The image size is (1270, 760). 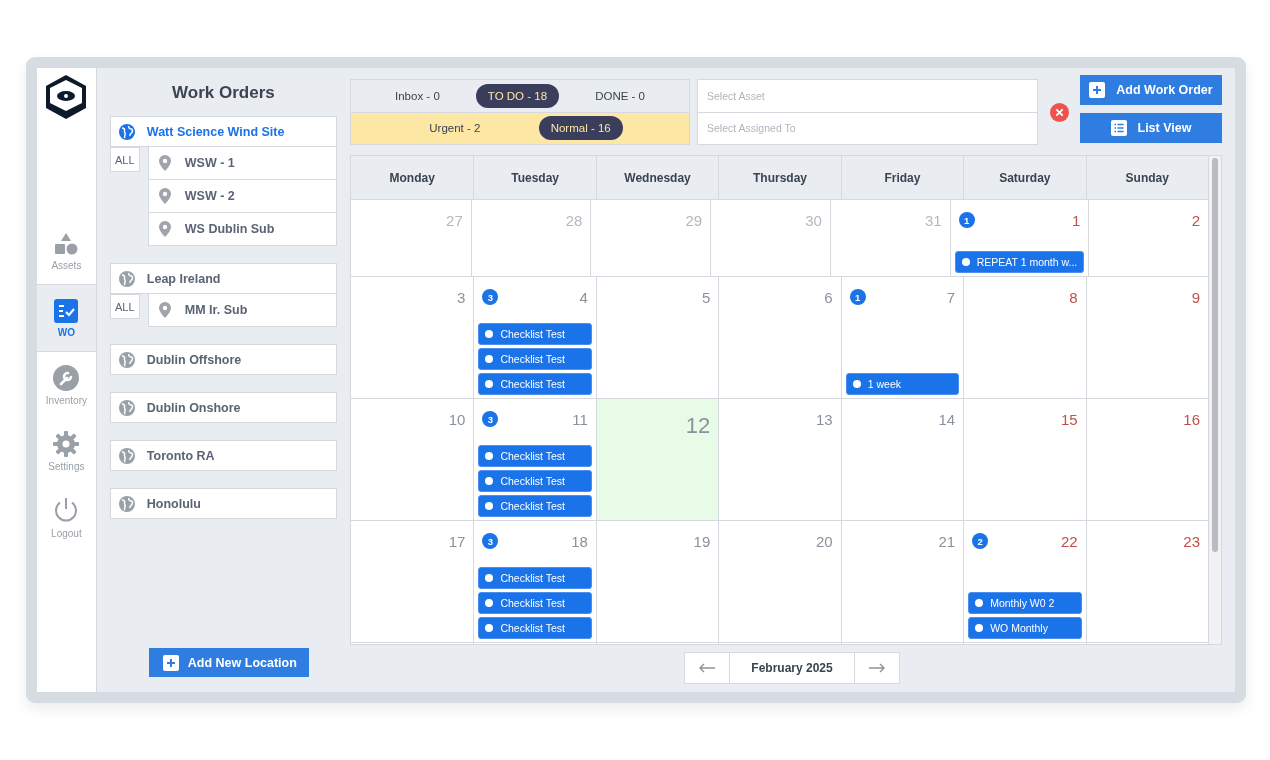 I want to click on day-number: 27, so click(x=454, y=220).